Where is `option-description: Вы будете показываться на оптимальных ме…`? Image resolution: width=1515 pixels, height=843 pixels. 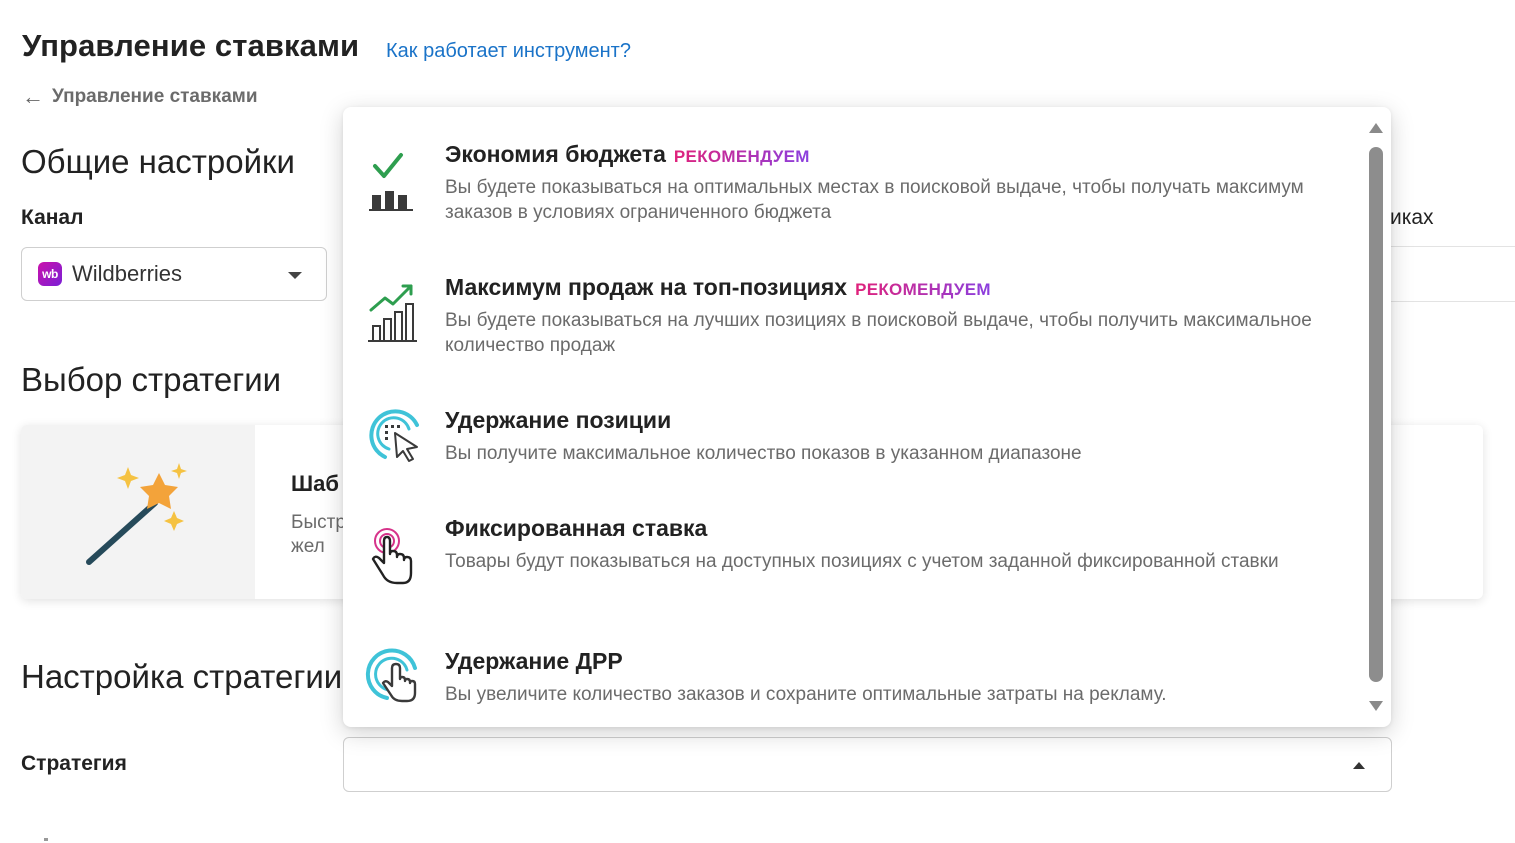
option-description: Вы будете показываться на оптимальных ме… is located at coordinates (874, 200).